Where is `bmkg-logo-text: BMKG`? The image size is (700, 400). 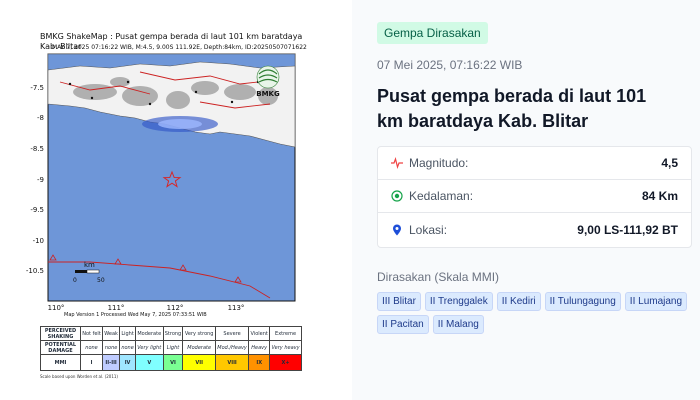 bmkg-logo-text: BMKG is located at coordinates (268, 94).